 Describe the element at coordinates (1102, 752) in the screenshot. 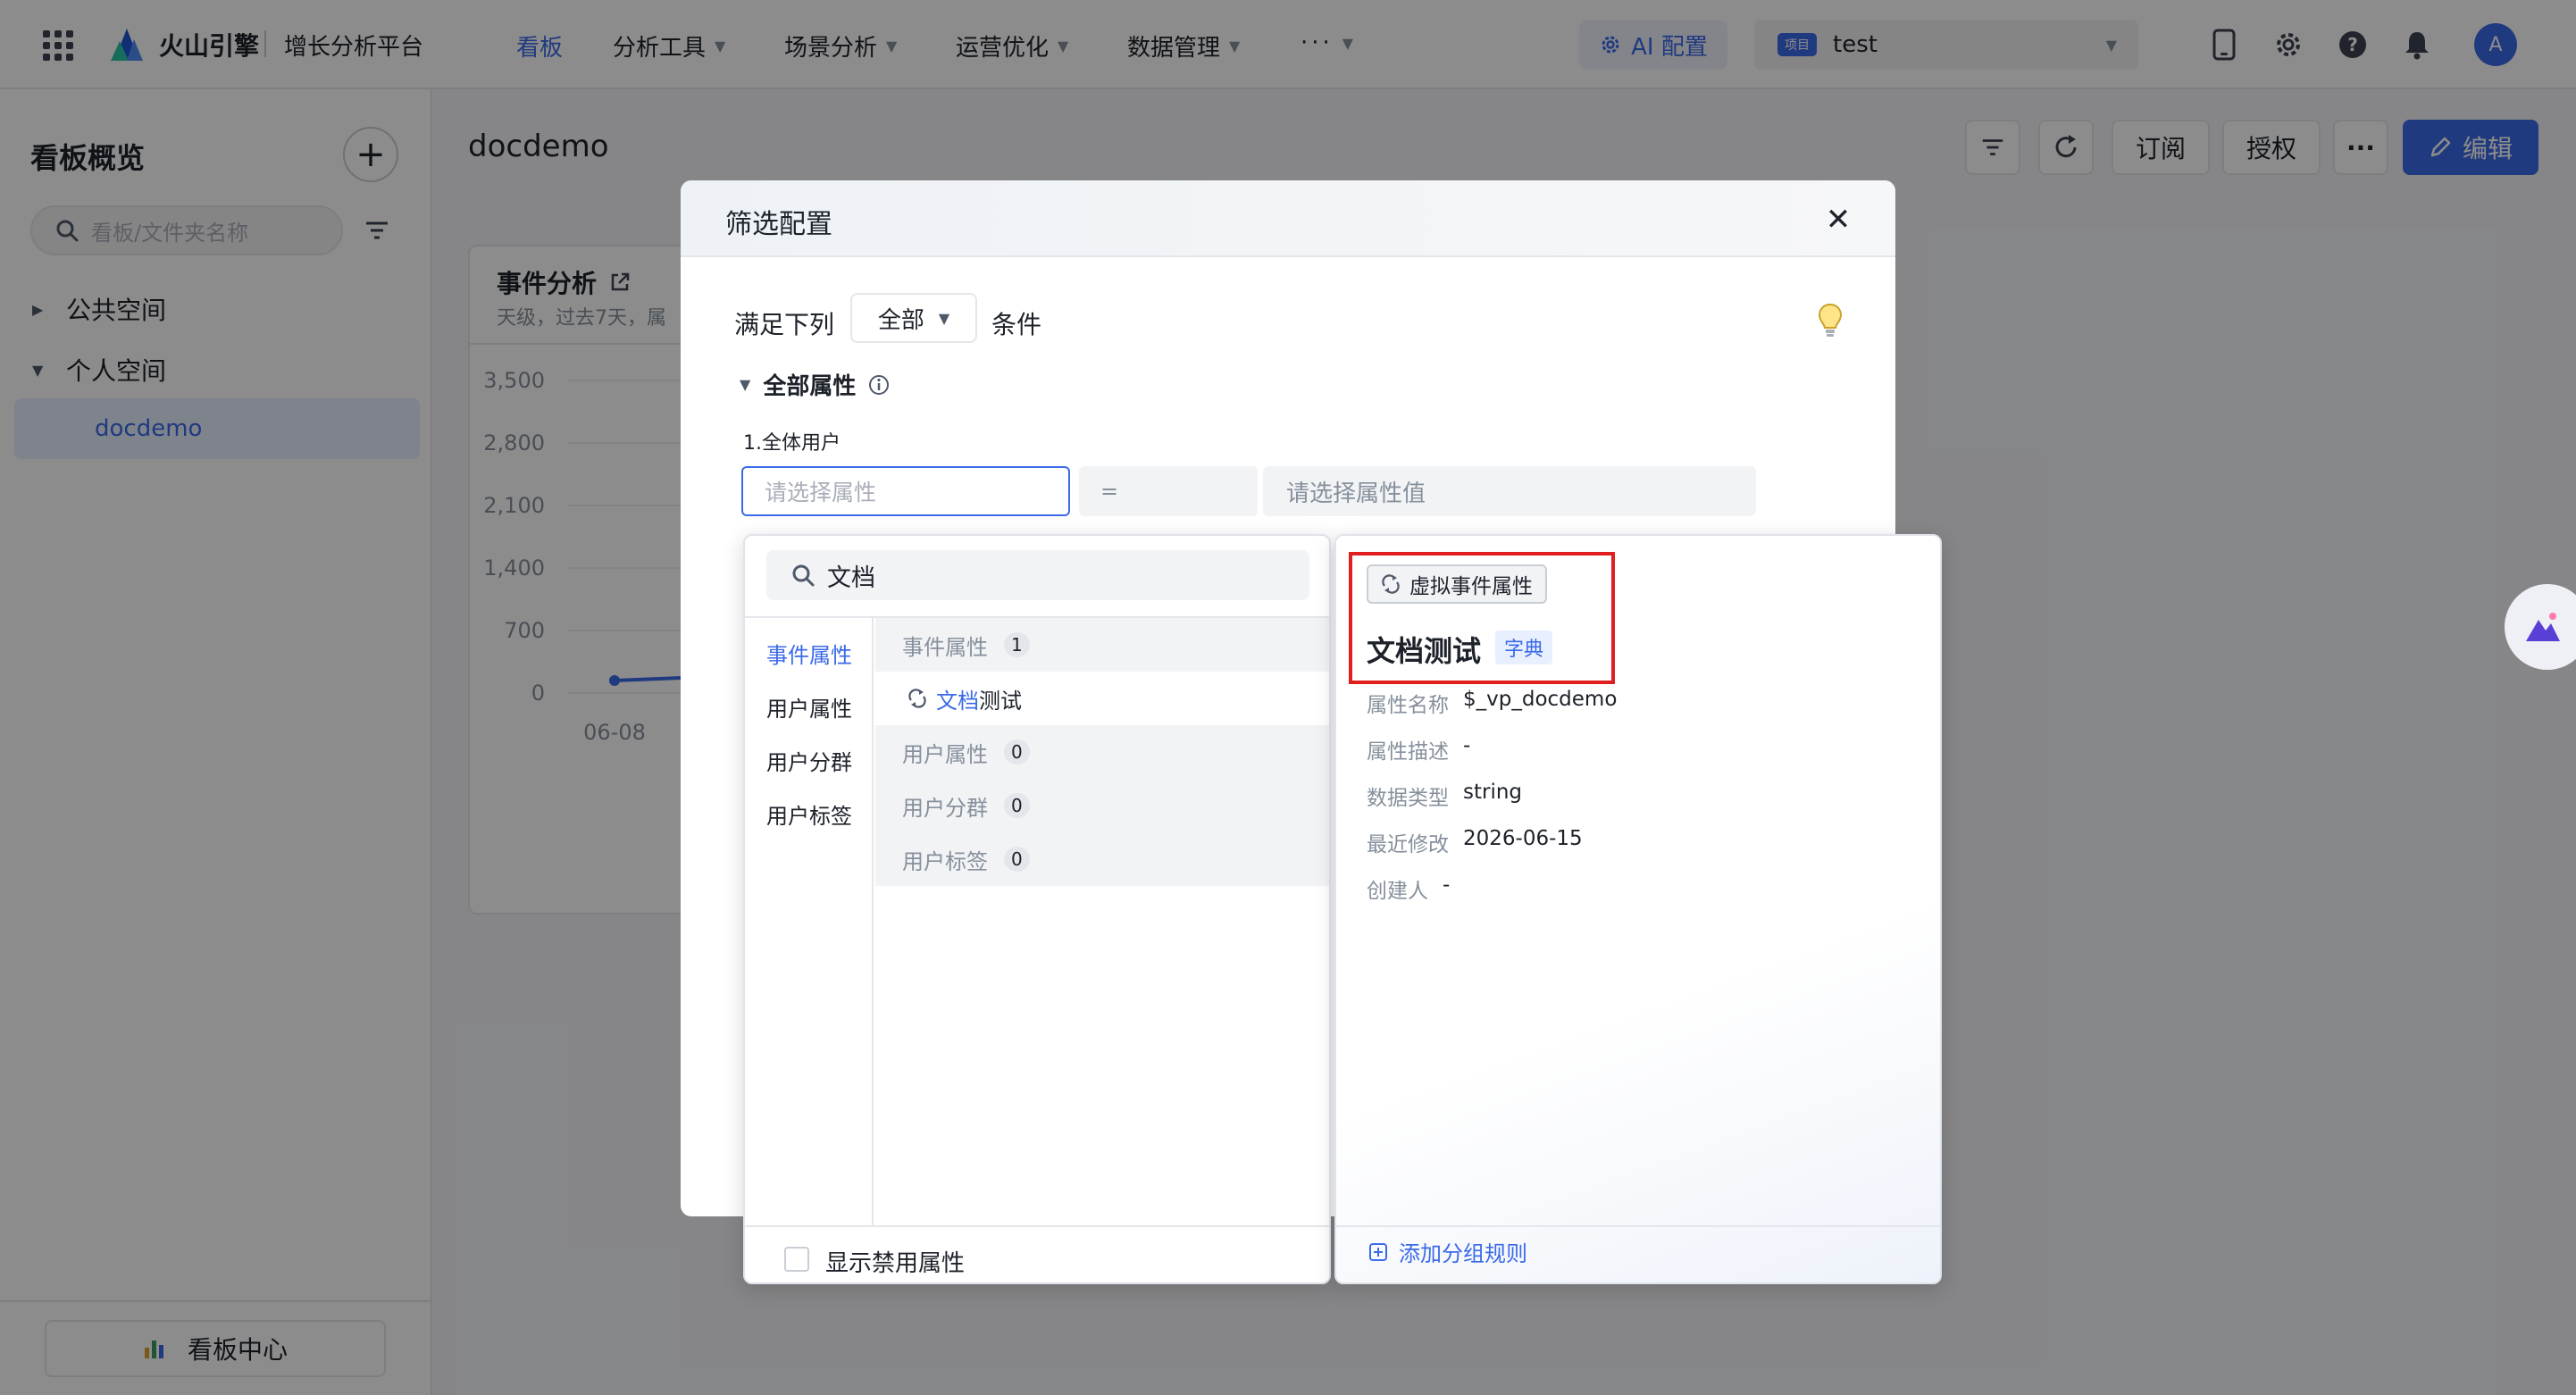

I see `group-header-user-properties: 用户属性 0` at that location.